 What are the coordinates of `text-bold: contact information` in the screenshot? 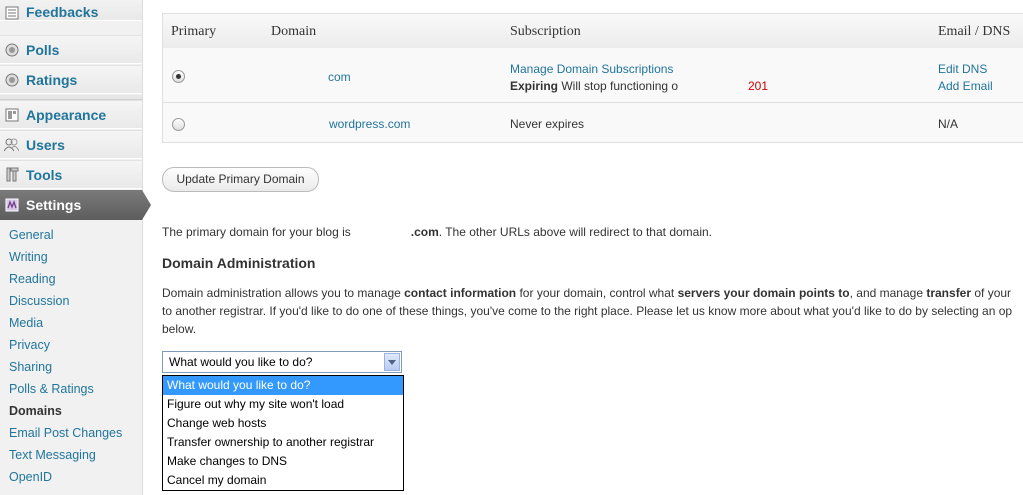 It's located at (460, 293).